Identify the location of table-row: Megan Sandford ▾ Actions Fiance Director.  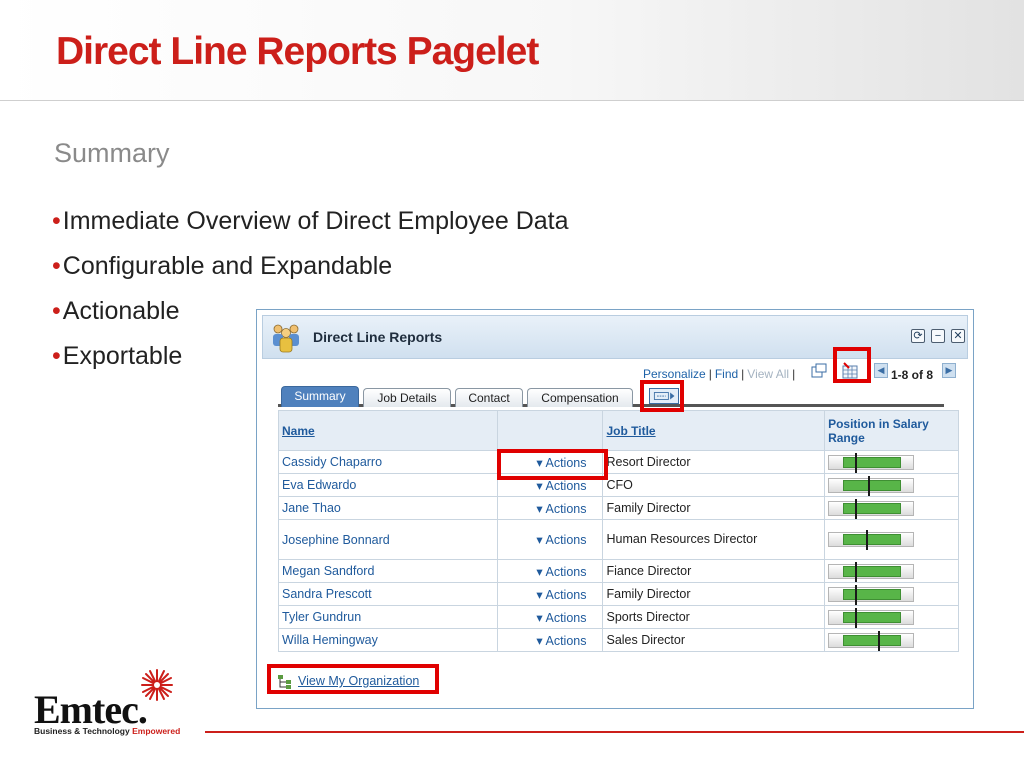
(618, 571).